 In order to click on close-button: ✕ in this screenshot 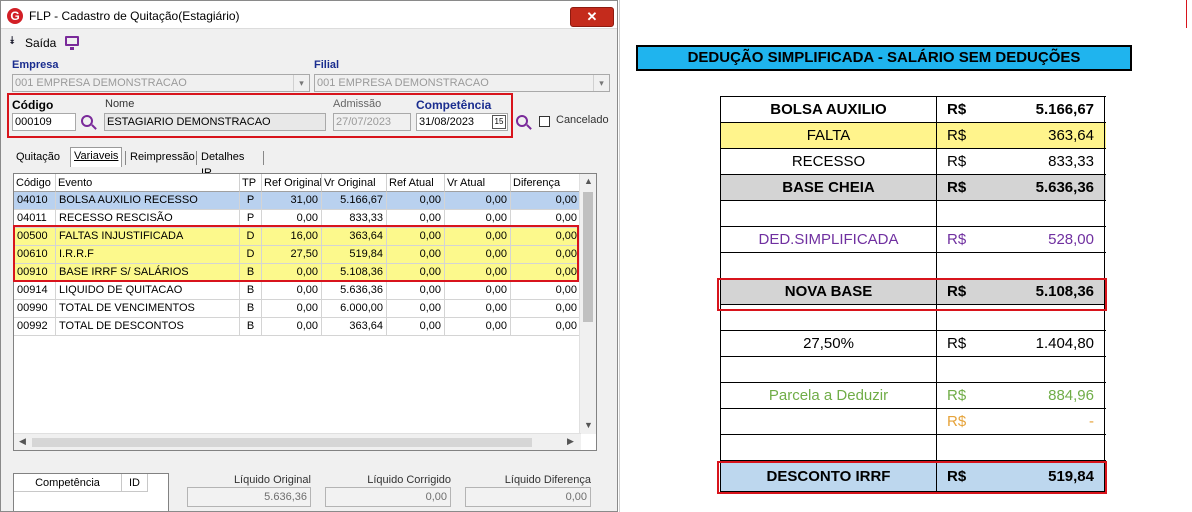, I will do `click(592, 17)`.